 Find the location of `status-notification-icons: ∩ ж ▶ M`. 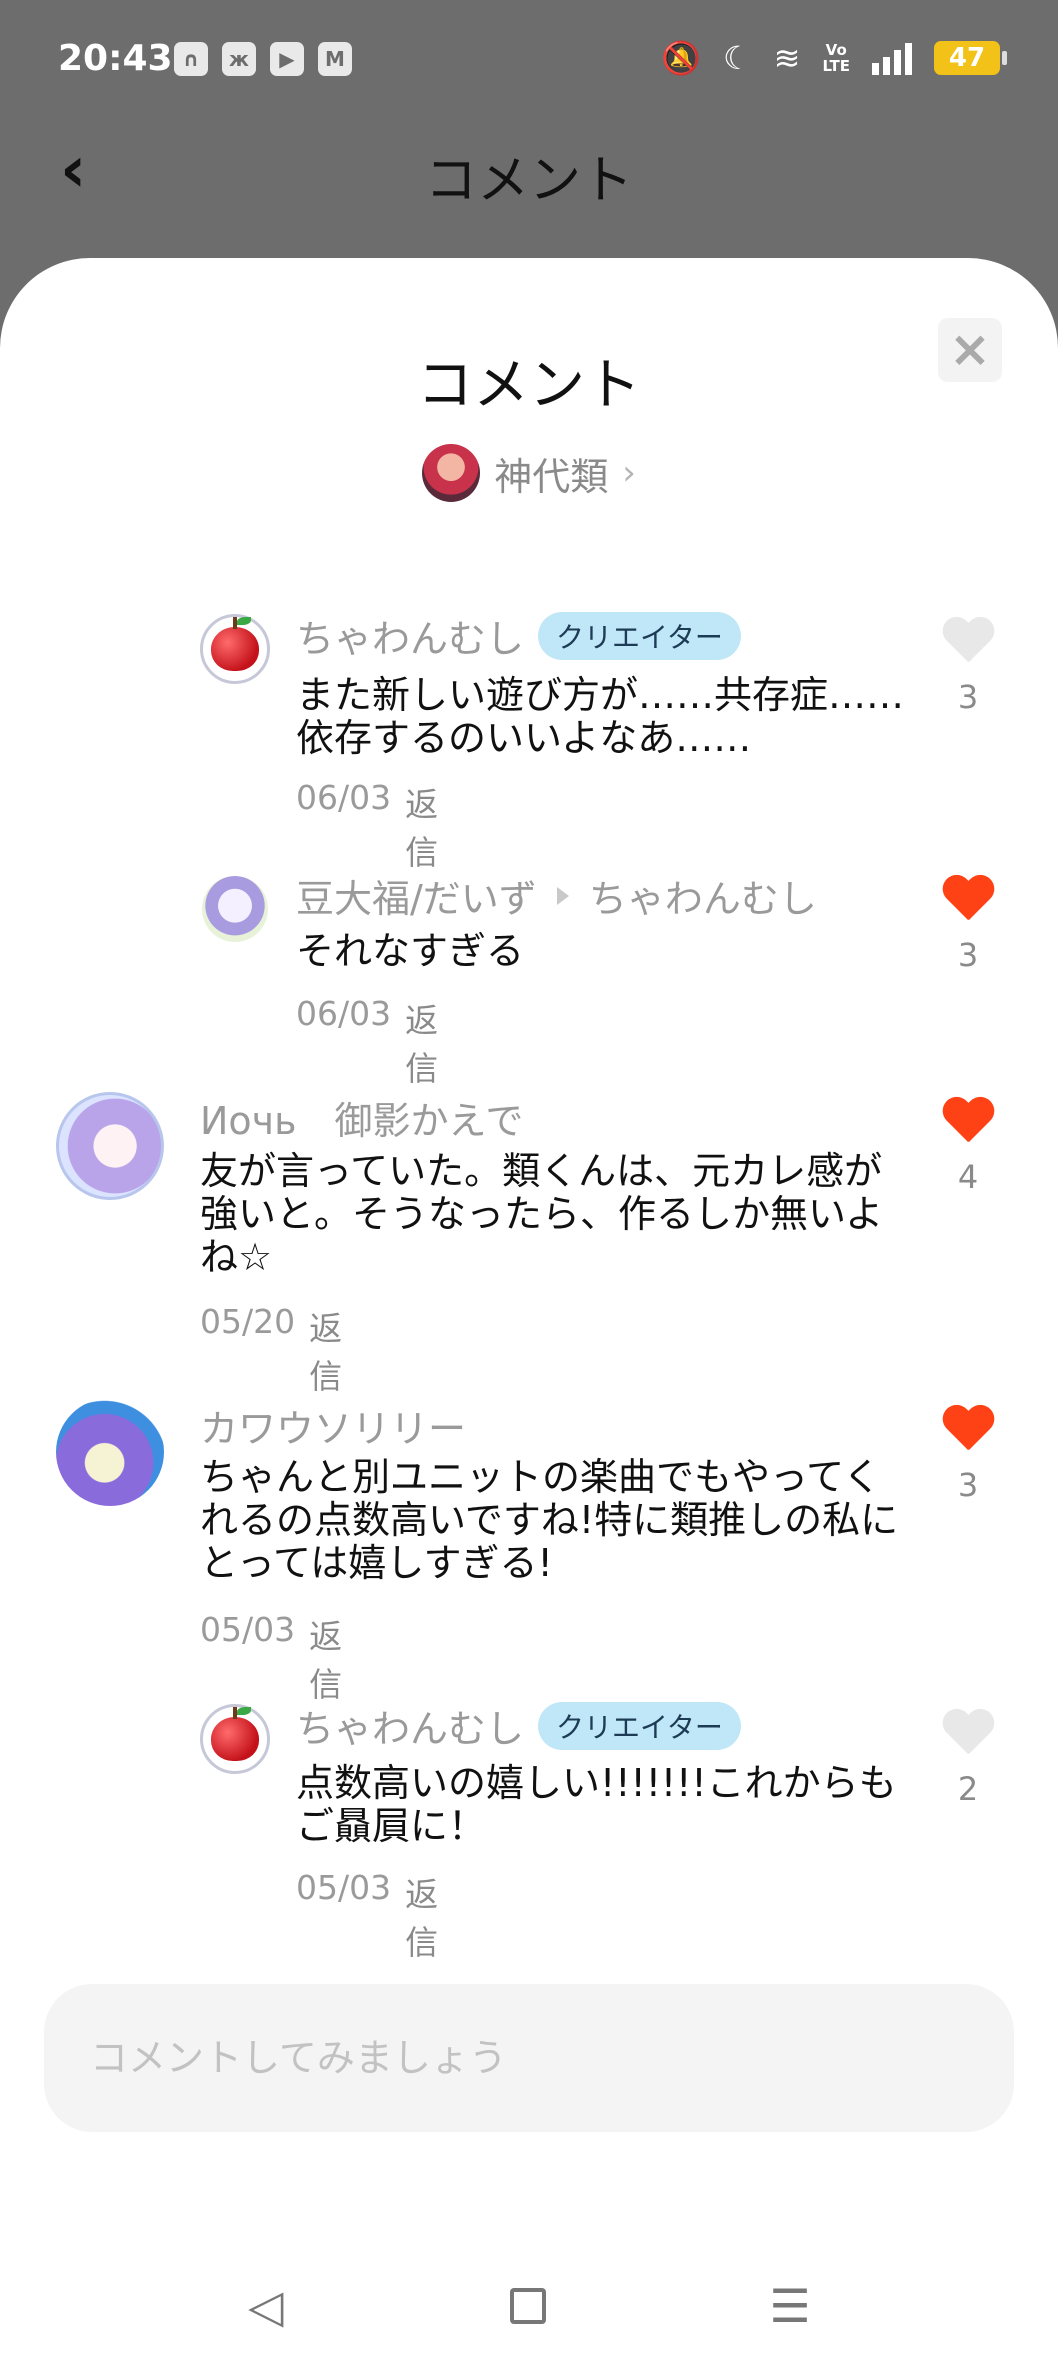

status-notification-icons: ∩ ж ▶ M is located at coordinates (263, 59).